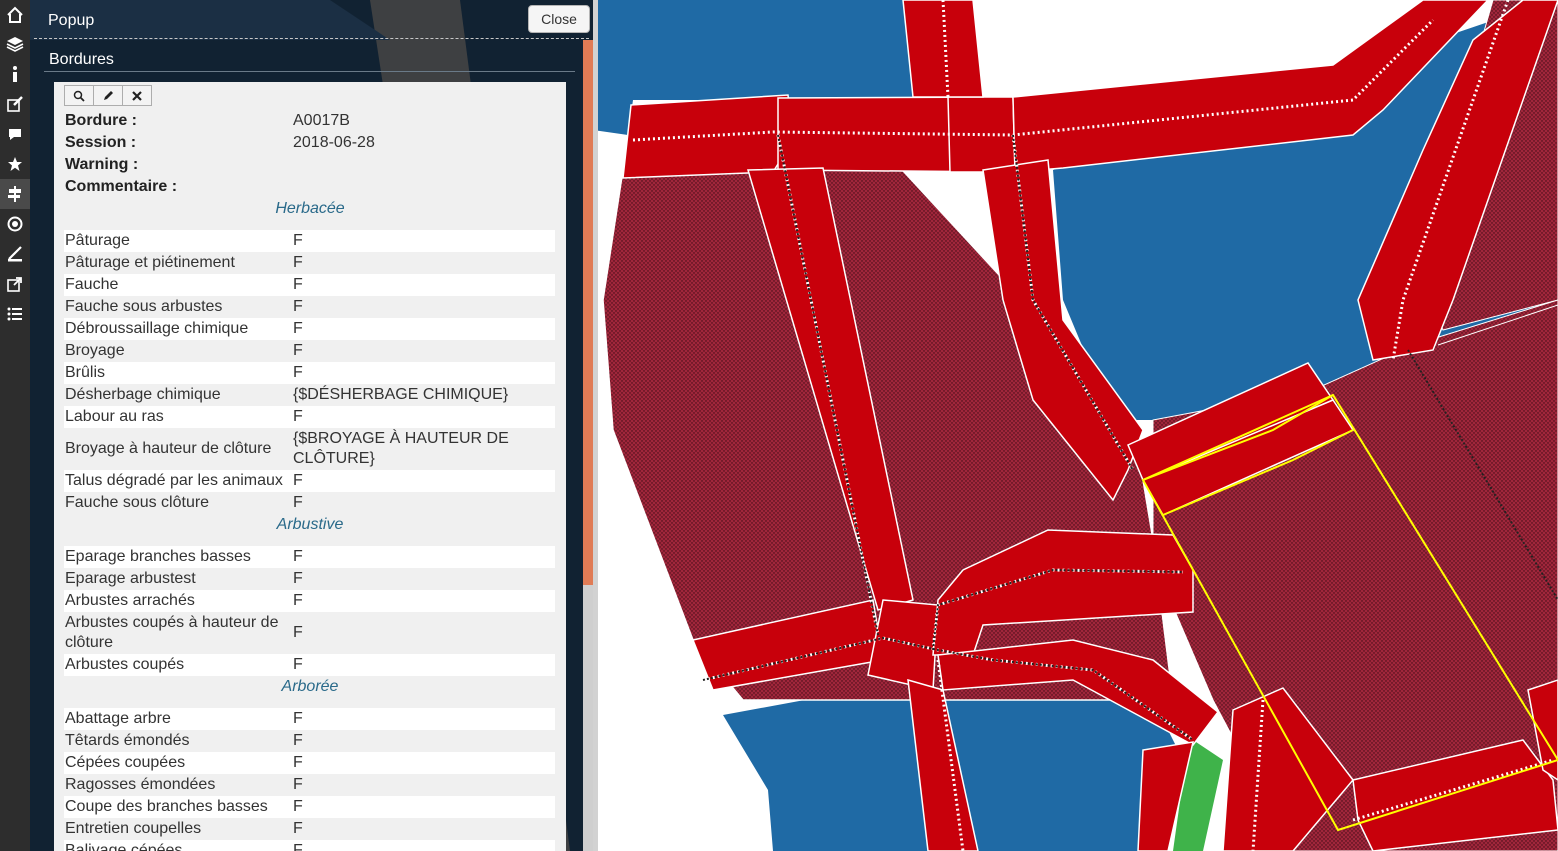 The width and height of the screenshot is (1558, 851). What do you see at coordinates (118, 718) in the screenshot?
I see `attribute-label: Abattage arbre` at bounding box center [118, 718].